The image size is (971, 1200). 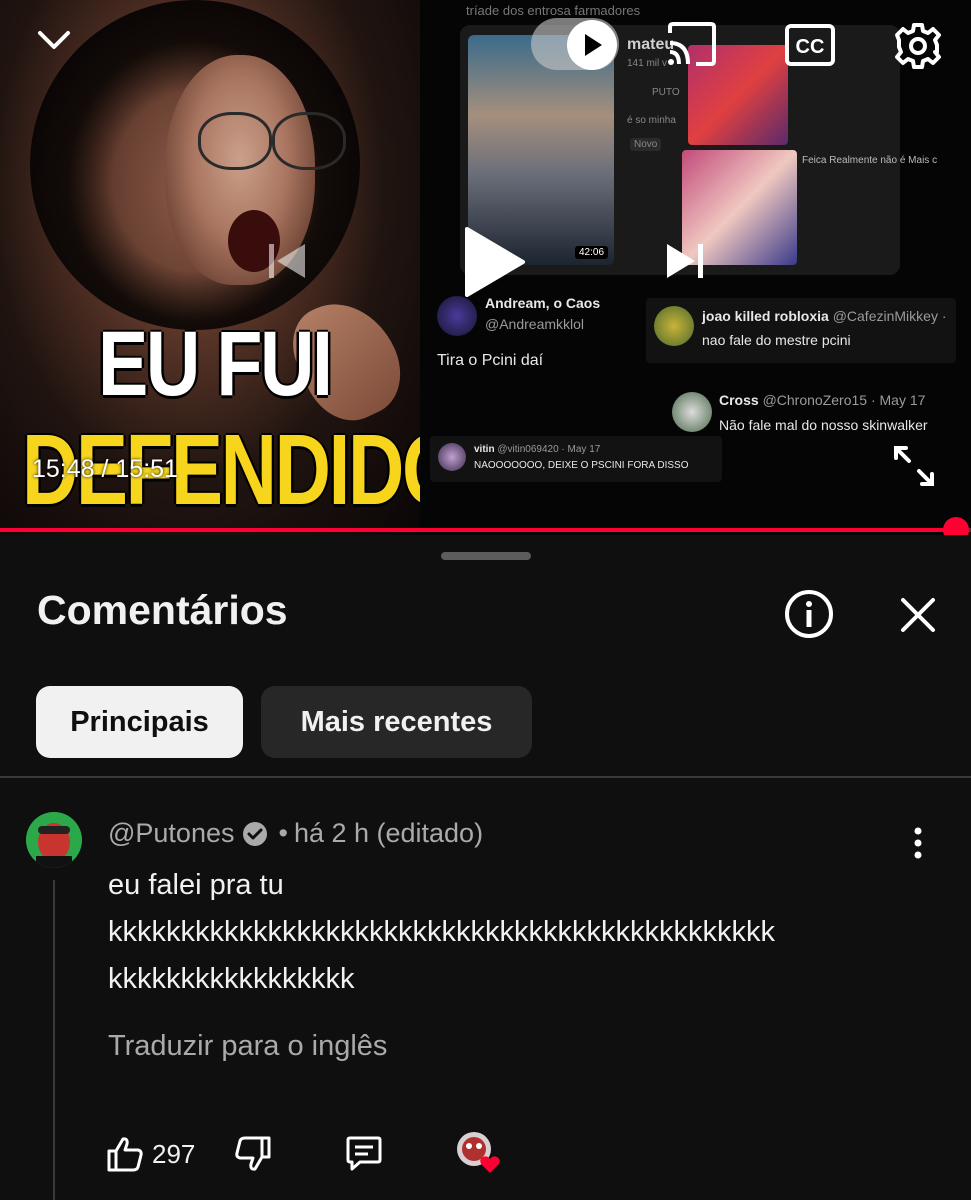 What do you see at coordinates (870, 160) in the screenshot?
I see `embedded-card-title: Feica Realmente não é Mais c` at bounding box center [870, 160].